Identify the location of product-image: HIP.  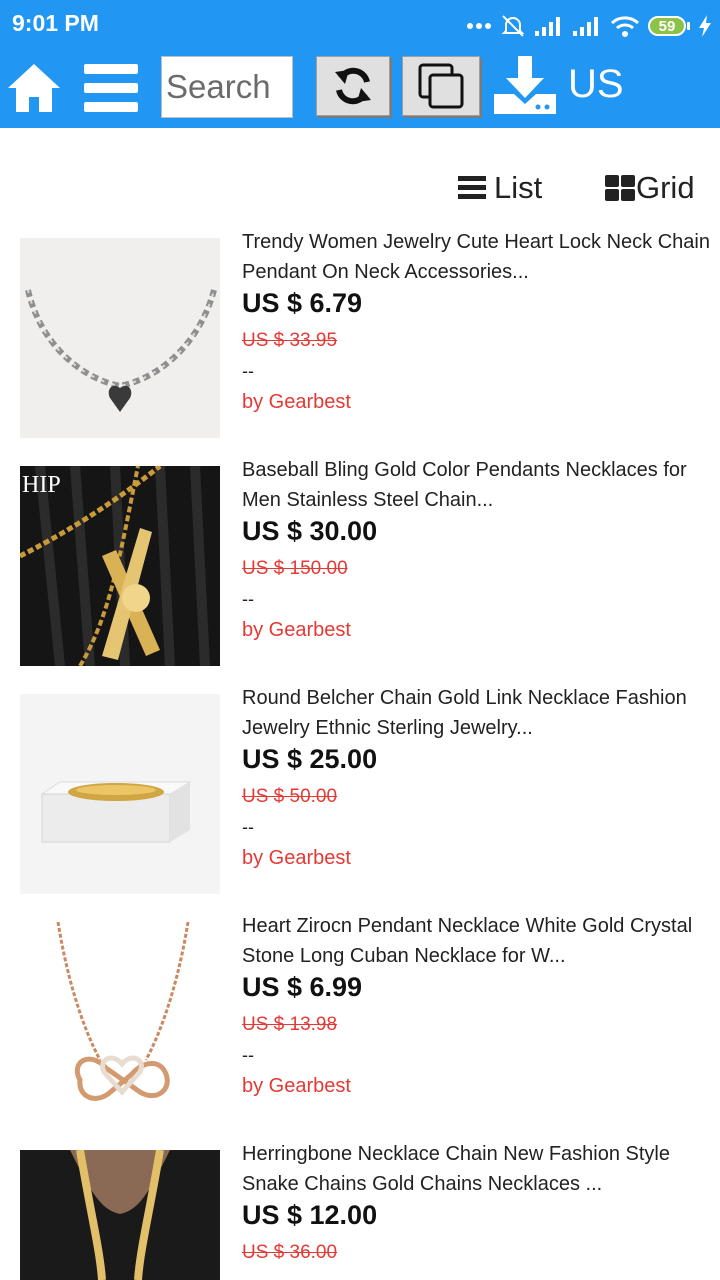
(120, 566).